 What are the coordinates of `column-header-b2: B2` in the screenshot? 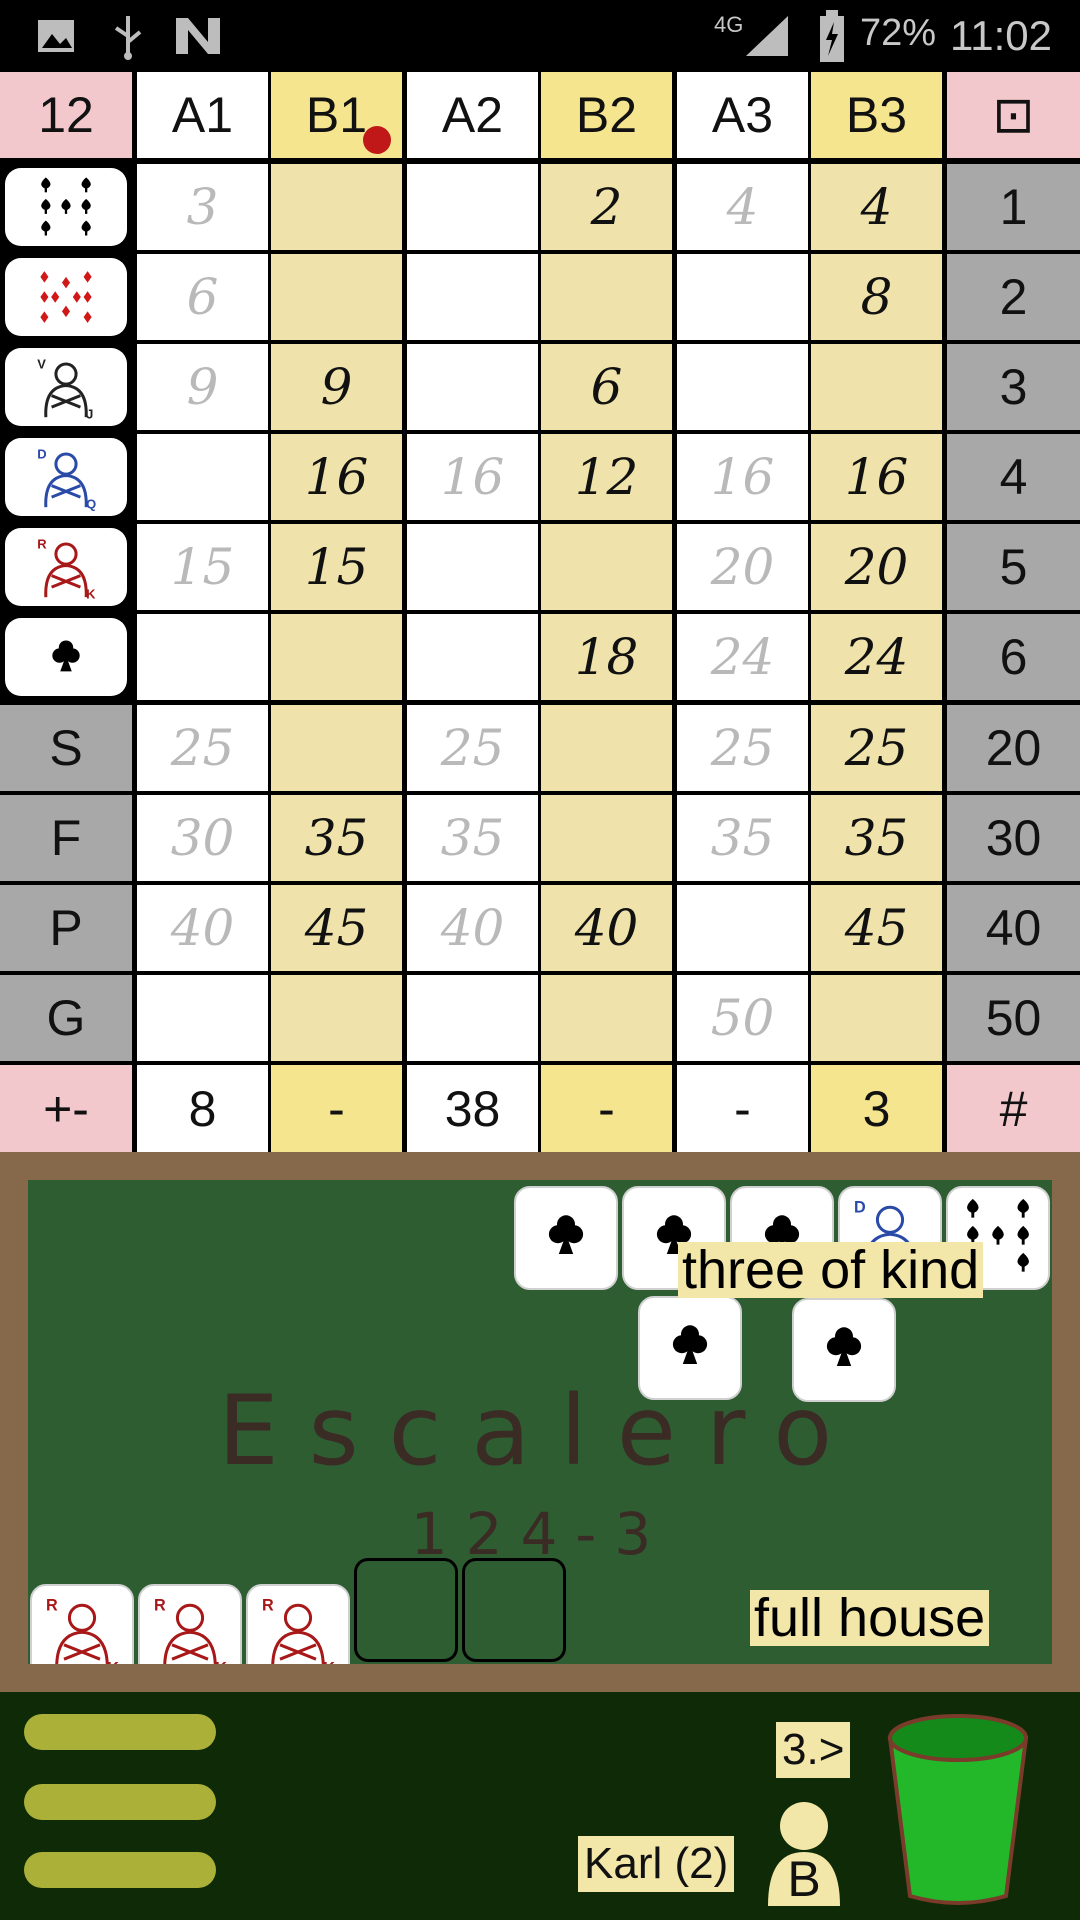 It's located at (606, 115).